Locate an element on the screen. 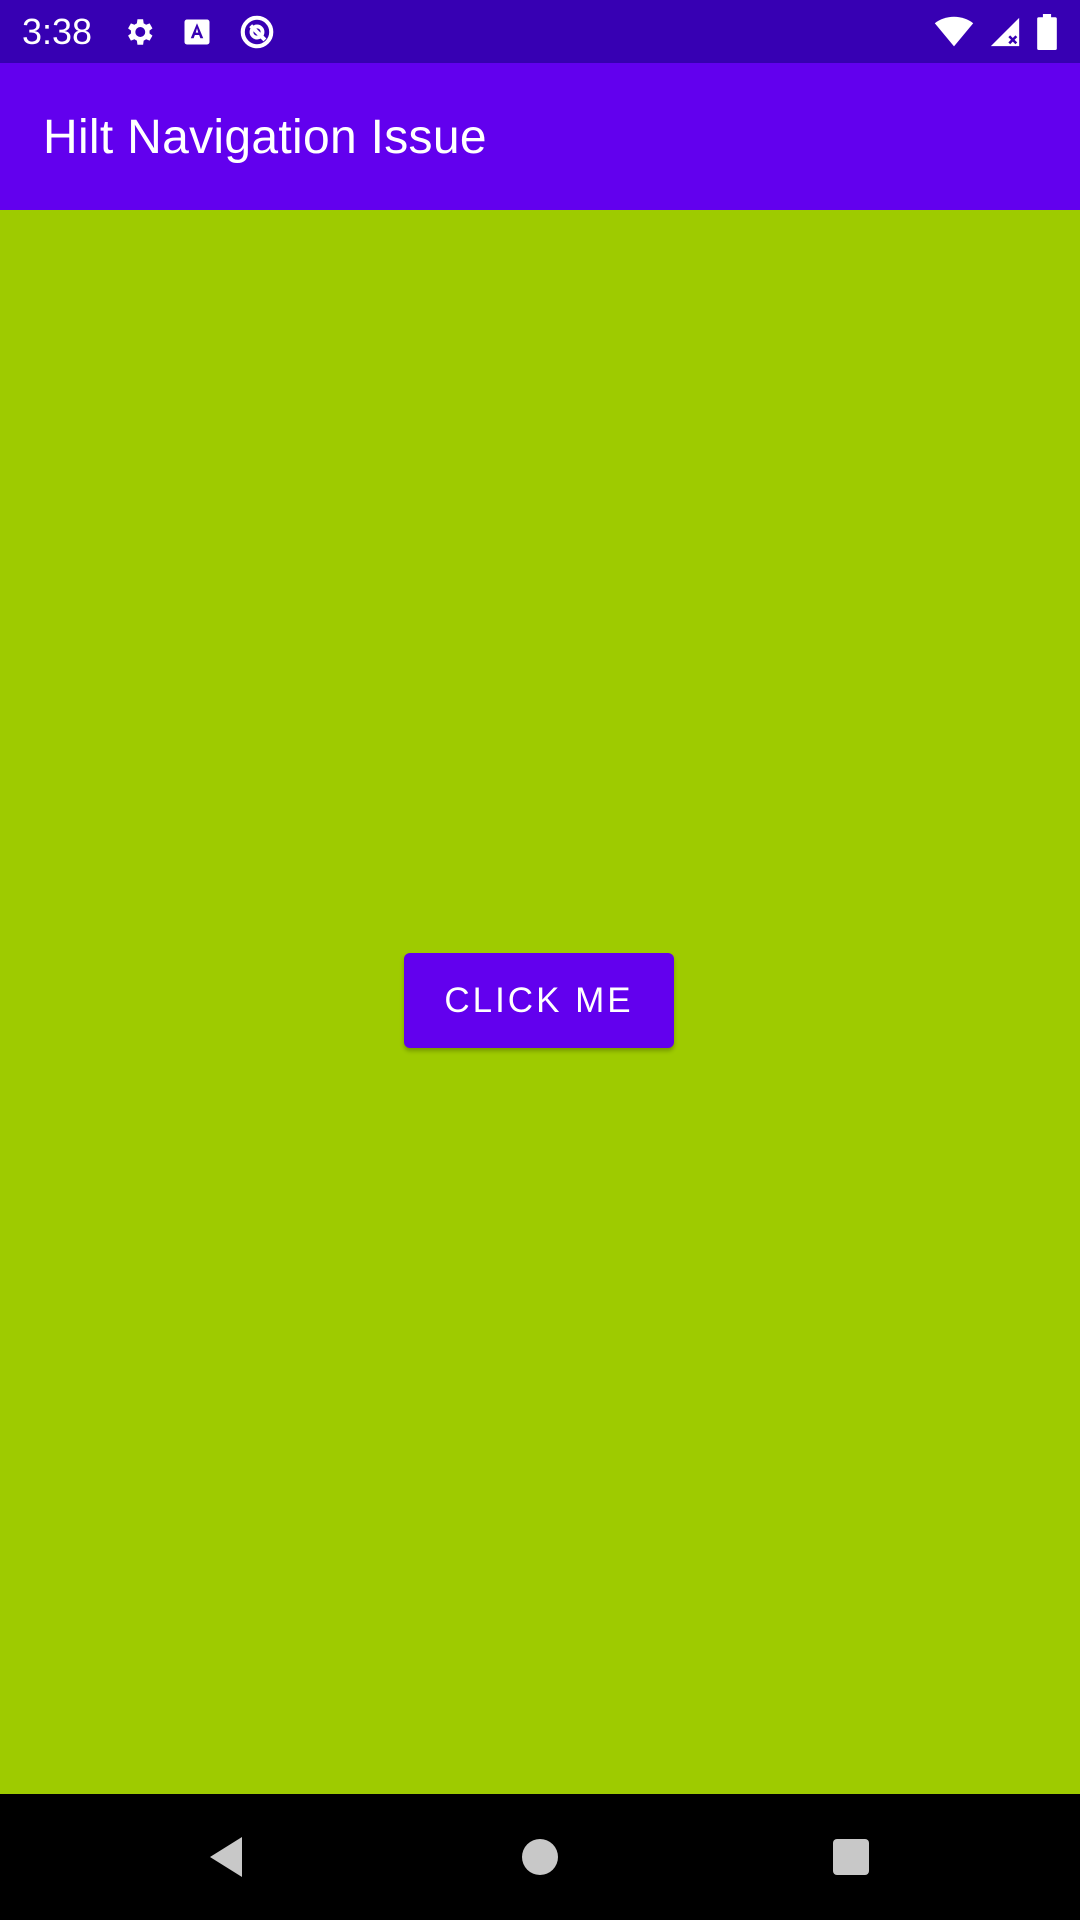 This screenshot has height=1920, width=1080. system-nav-bar is located at coordinates (540, 1857).